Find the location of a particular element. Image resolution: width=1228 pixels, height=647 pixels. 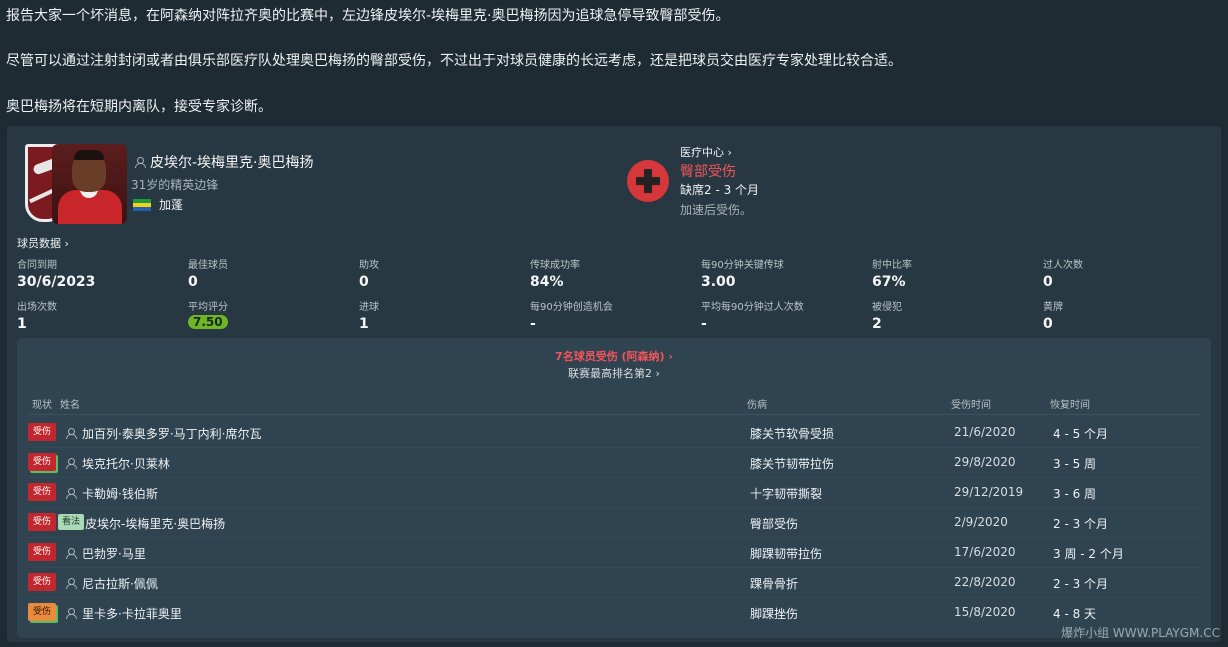

row-injury: 十字韧带撕裂 is located at coordinates (786, 494).